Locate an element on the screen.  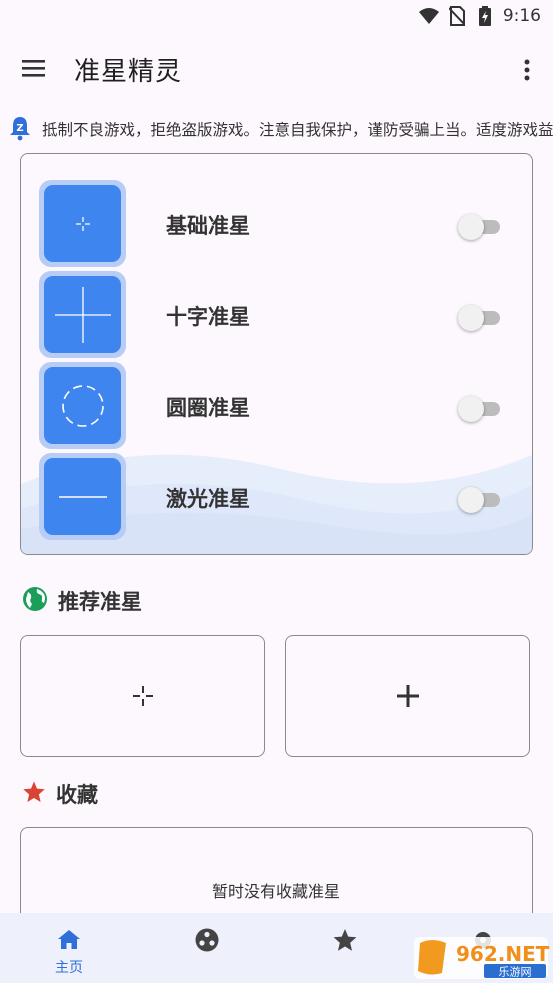
cross-crosshair-icon is located at coordinates (82, 314).